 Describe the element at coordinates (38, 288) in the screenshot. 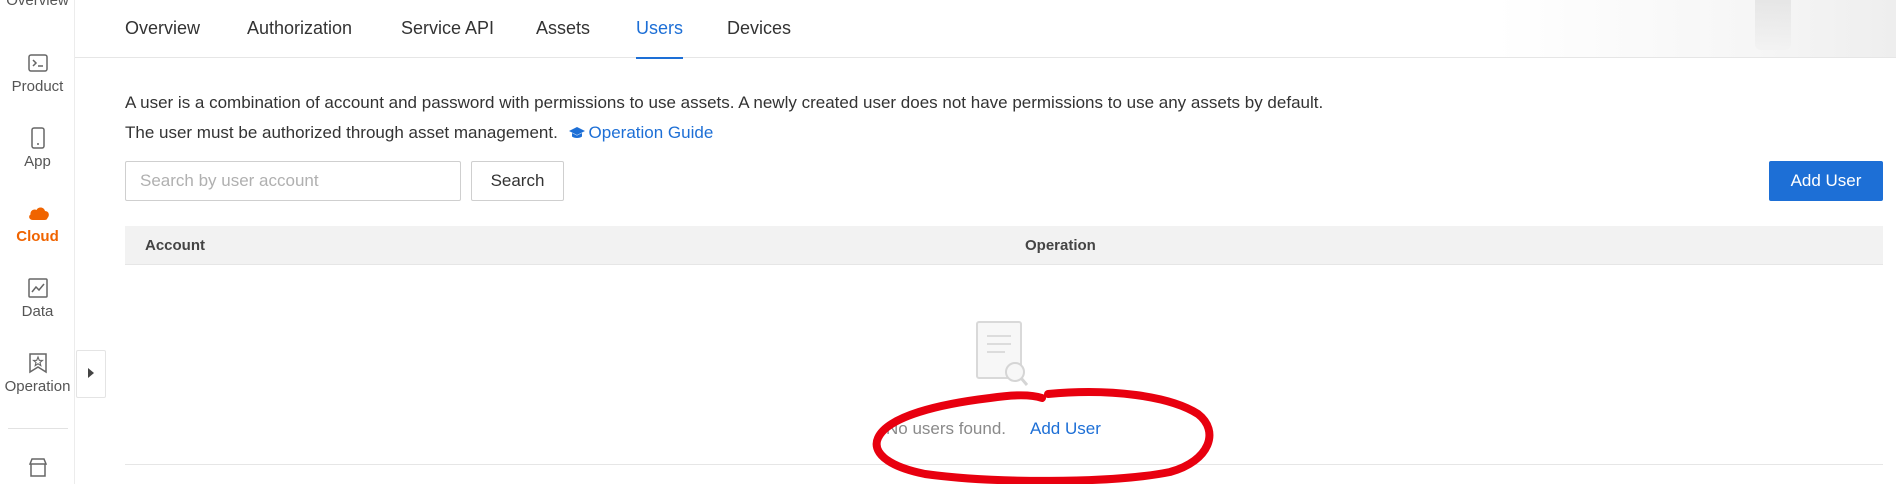

I see `chart-icon` at that location.